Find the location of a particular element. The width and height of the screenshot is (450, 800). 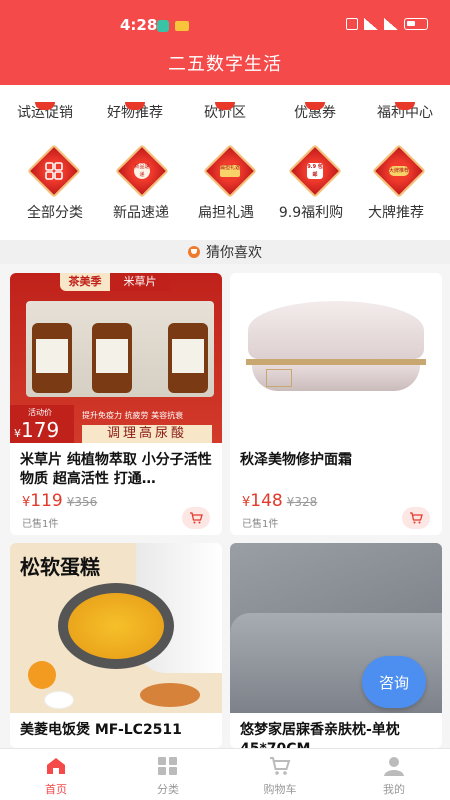

menu-item-label: 新品速递 is located at coordinates (141, 213).